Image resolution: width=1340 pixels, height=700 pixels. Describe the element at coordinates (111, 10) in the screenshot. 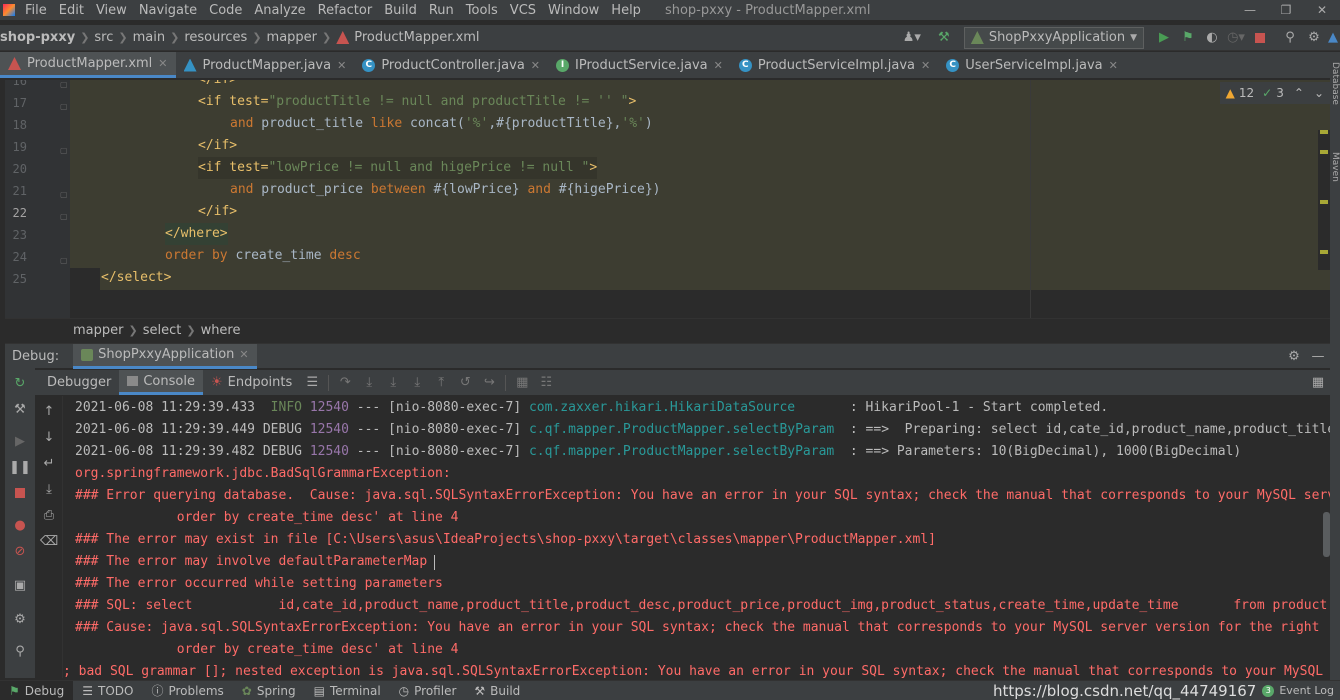

I see `menu-view: View` at that location.